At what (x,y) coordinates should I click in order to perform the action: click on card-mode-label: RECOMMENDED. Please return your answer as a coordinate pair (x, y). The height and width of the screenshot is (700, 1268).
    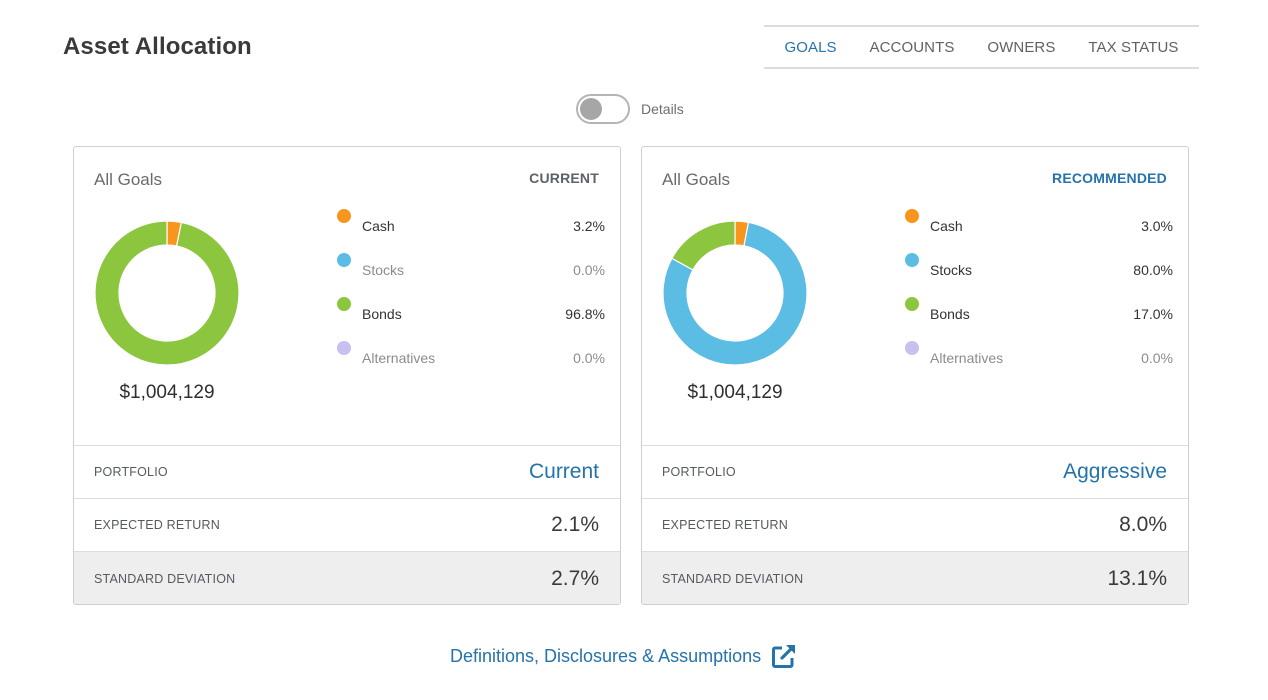
    Looking at the image, I should click on (1109, 178).